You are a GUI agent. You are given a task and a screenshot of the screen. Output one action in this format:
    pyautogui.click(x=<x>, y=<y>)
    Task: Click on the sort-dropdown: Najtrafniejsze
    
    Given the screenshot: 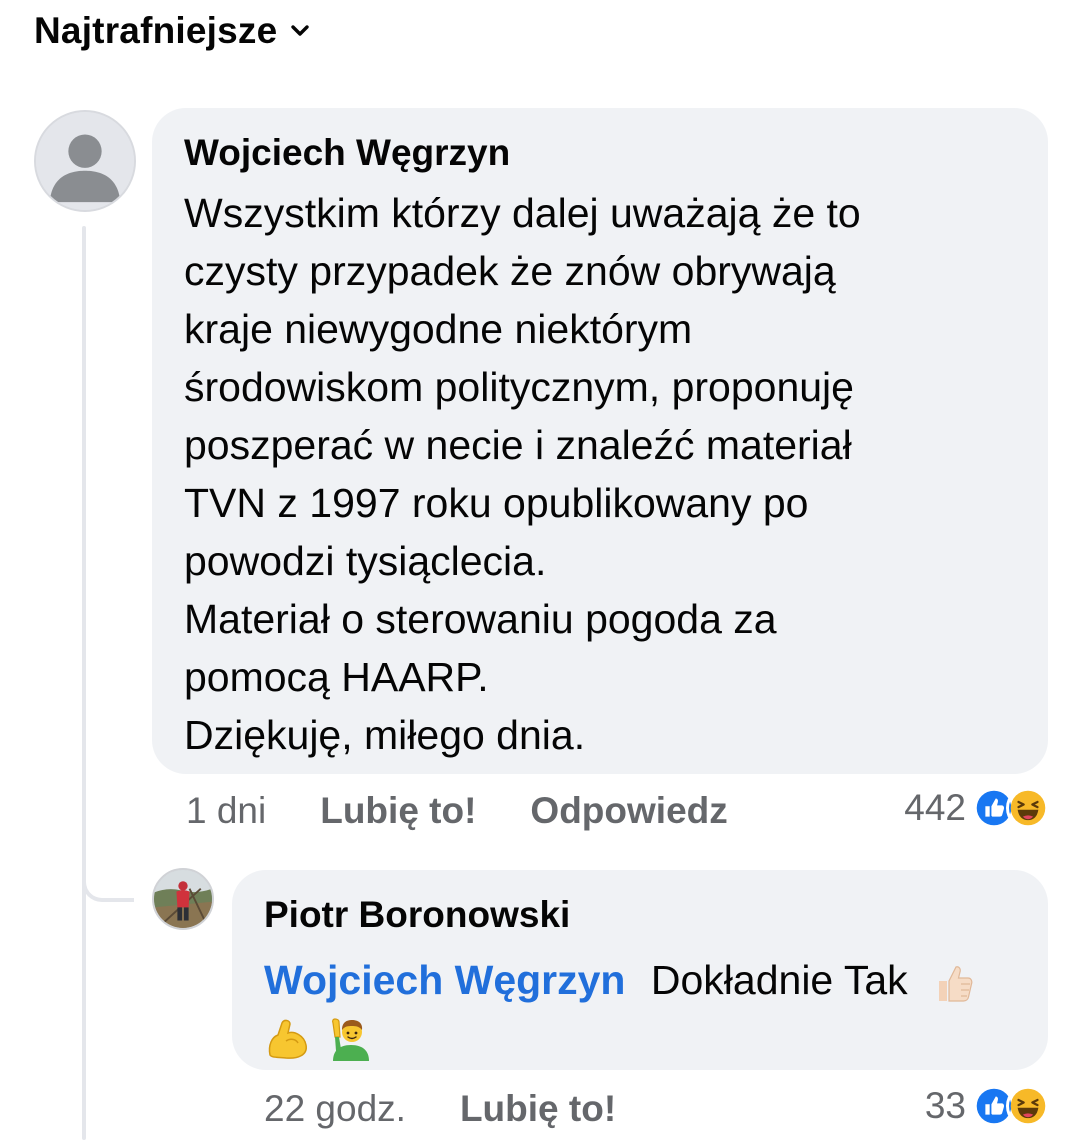 What is the action you would take?
    pyautogui.click(x=172, y=31)
    